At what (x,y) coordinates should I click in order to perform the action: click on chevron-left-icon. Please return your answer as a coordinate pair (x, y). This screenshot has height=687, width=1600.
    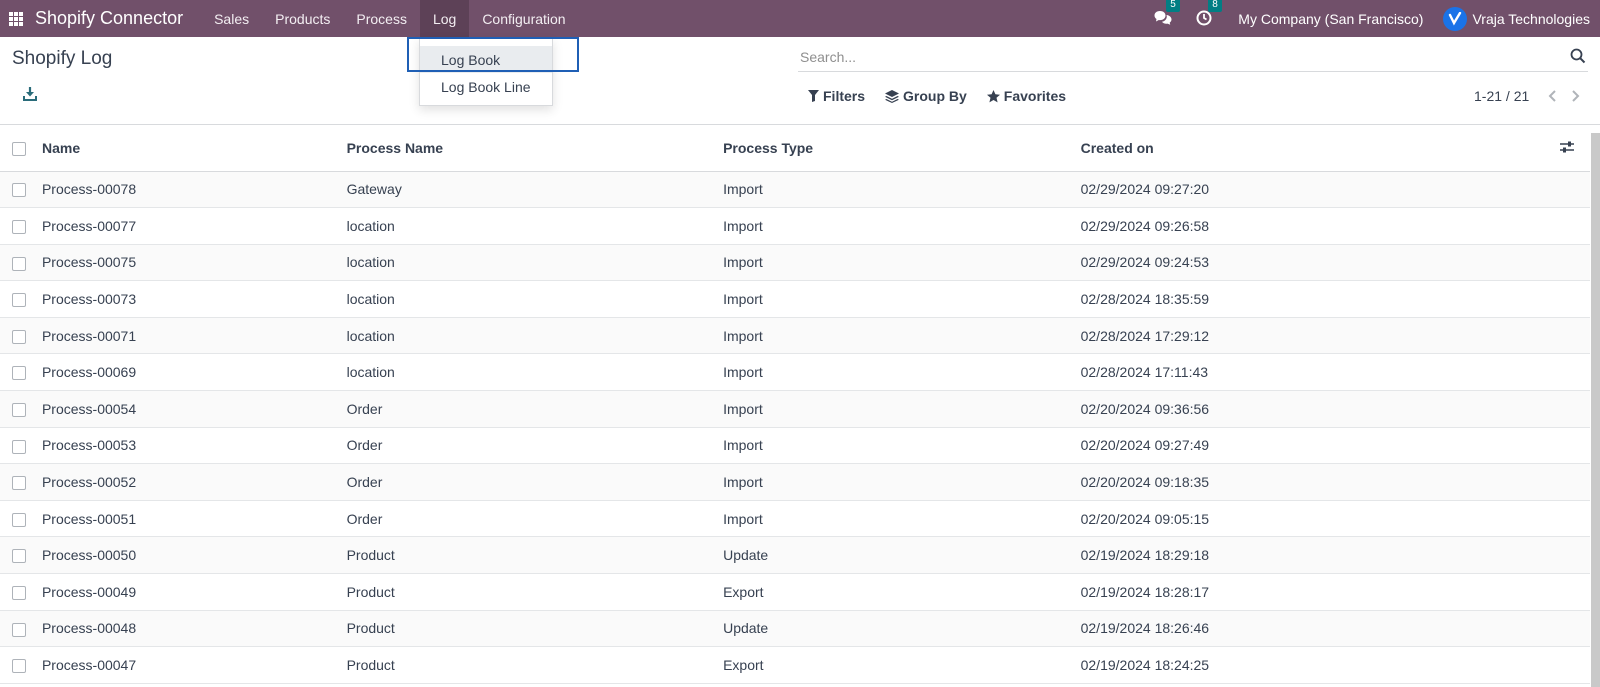
    Looking at the image, I should click on (1553, 96).